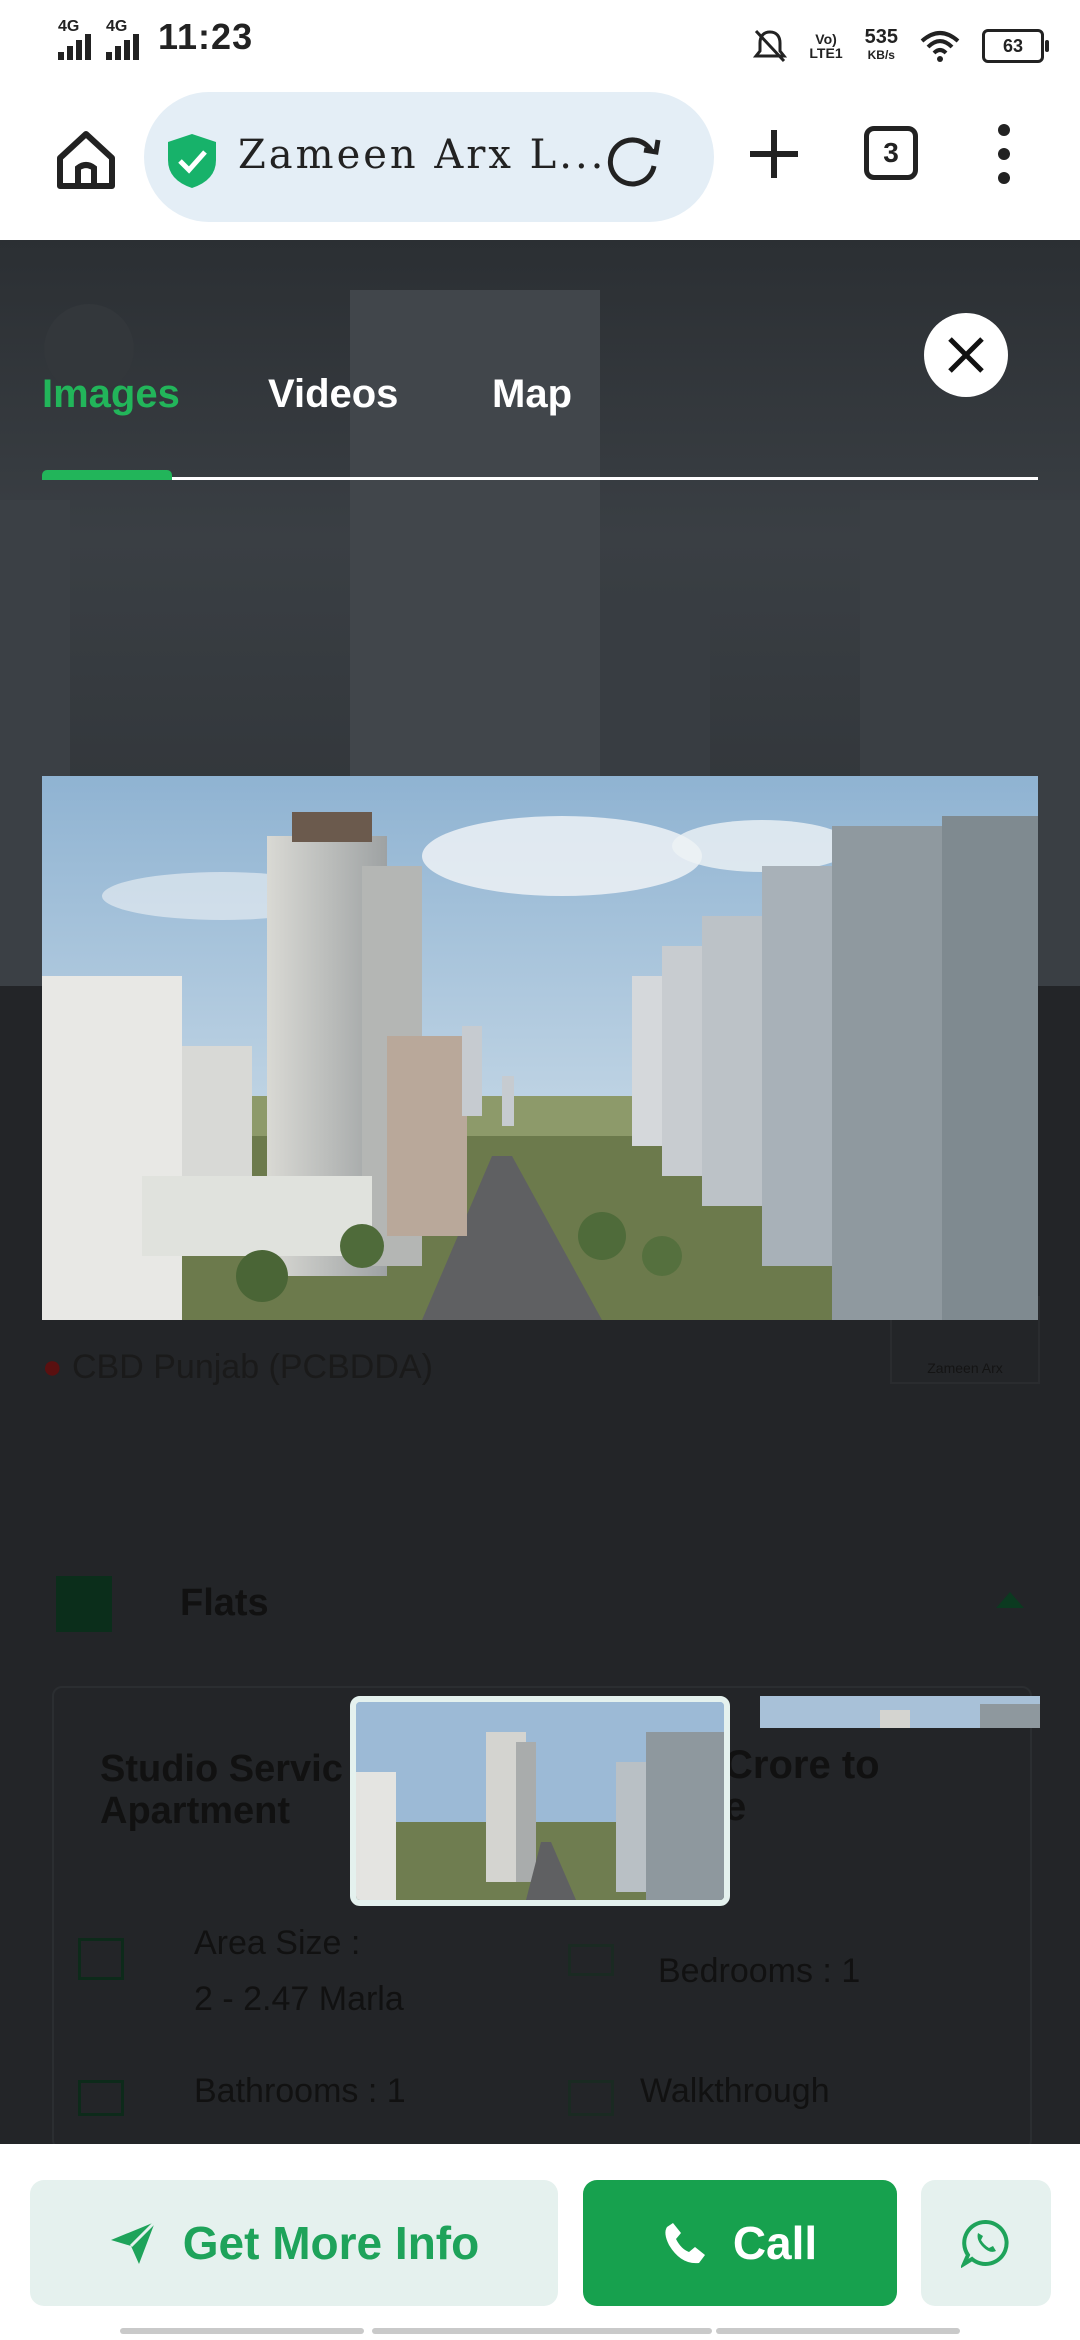 The height and width of the screenshot is (2340, 1080). What do you see at coordinates (111, 394) in the screenshot?
I see `tab-images: Images` at bounding box center [111, 394].